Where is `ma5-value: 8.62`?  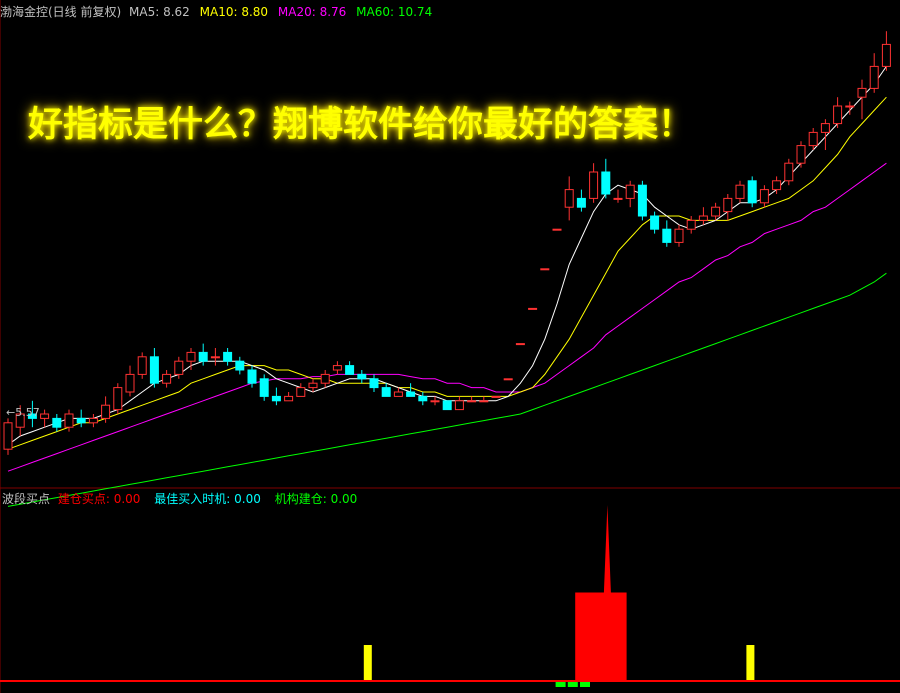
ma5-value: 8.62 is located at coordinates (176, 12).